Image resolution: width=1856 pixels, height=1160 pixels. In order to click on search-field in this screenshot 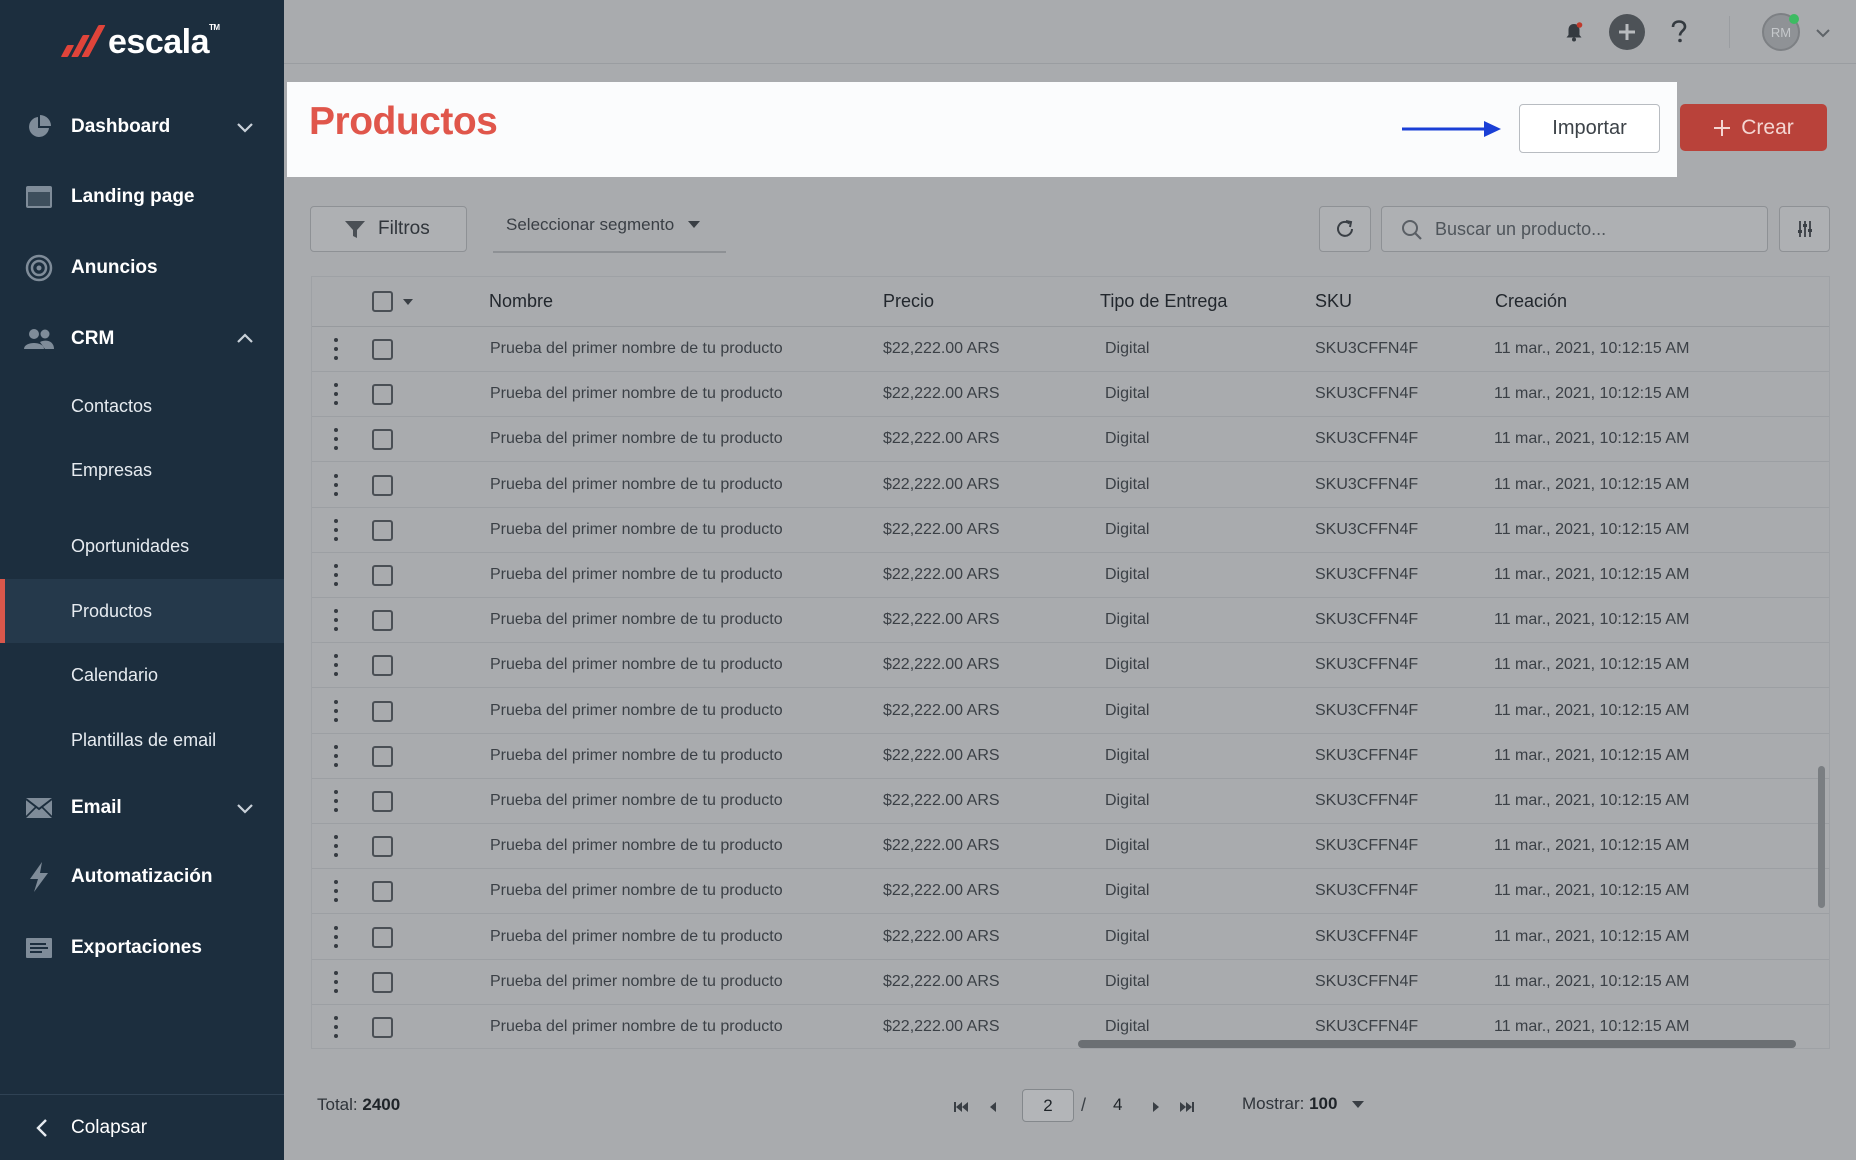, I will do `click(1574, 229)`.